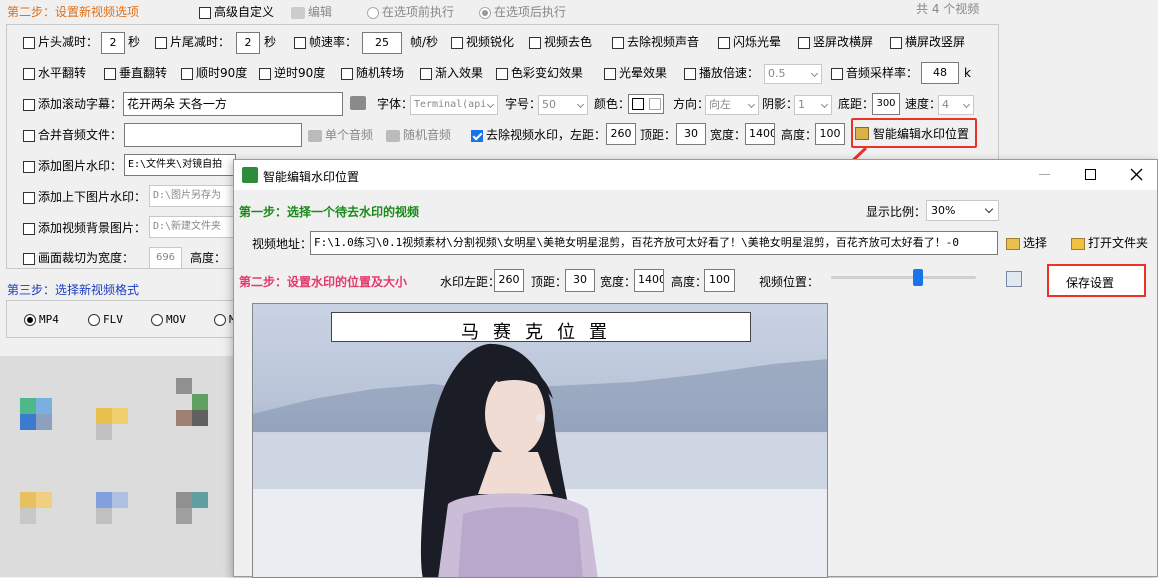 The width and height of the screenshot is (1158, 578). I want to click on mosaic-position-box: 马赛克位置, so click(541, 327).